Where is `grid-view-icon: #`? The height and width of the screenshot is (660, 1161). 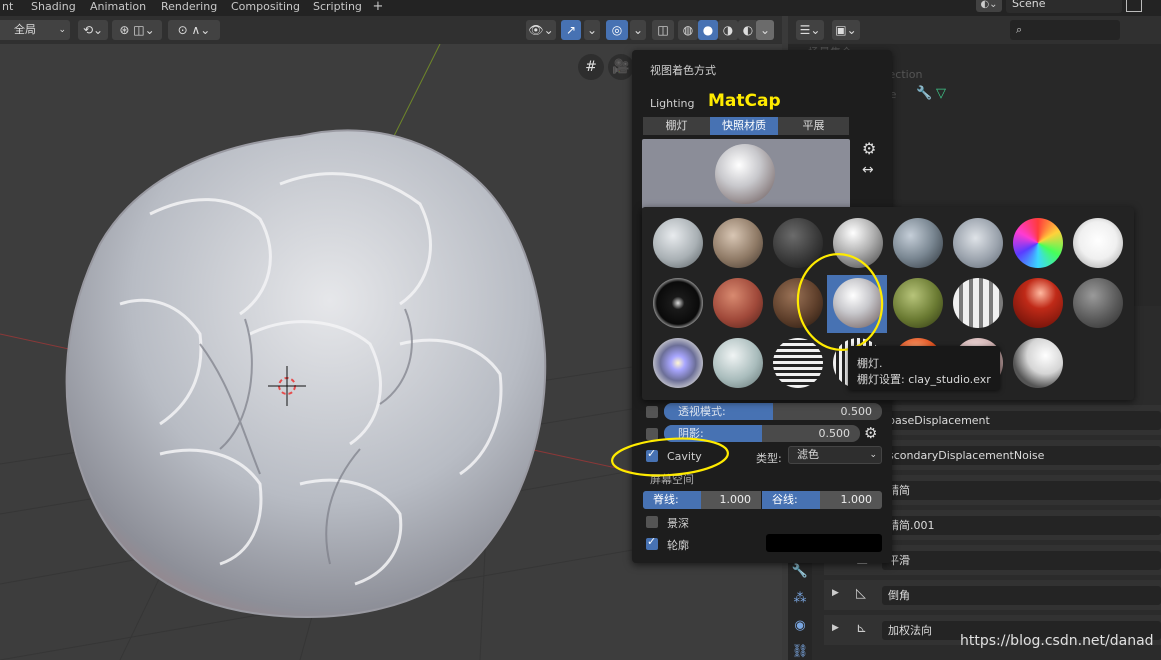
grid-view-icon: # is located at coordinates (591, 67).